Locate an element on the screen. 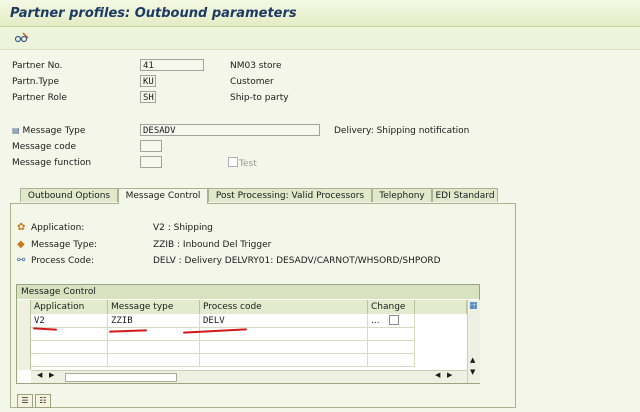 The width and height of the screenshot is (640, 412). table-row-2-change is located at coordinates (391, 334).